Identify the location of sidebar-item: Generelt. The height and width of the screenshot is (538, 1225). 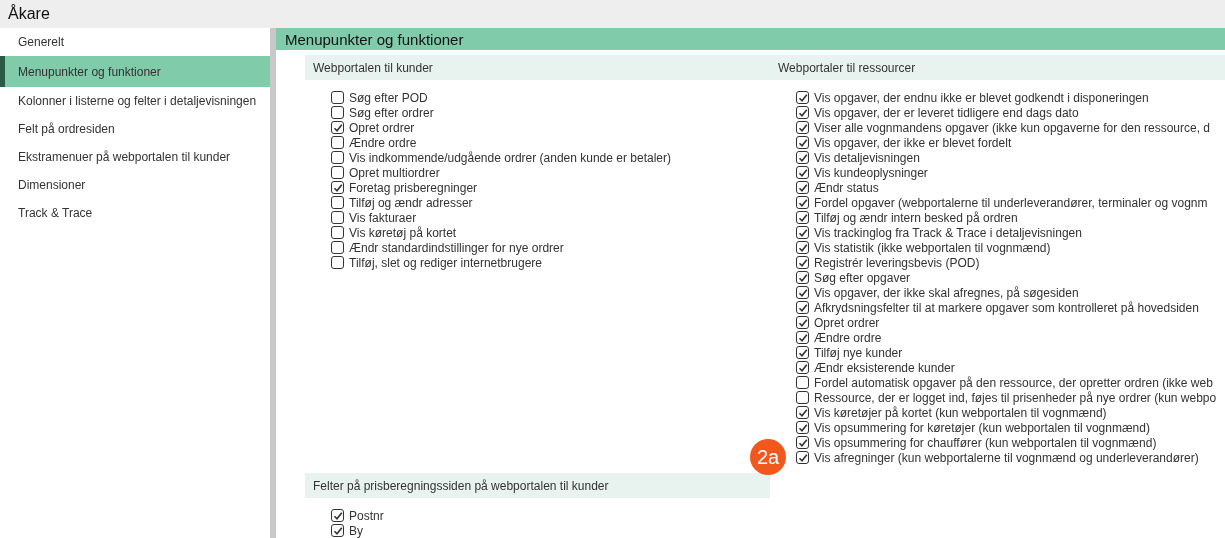
(135, 42).